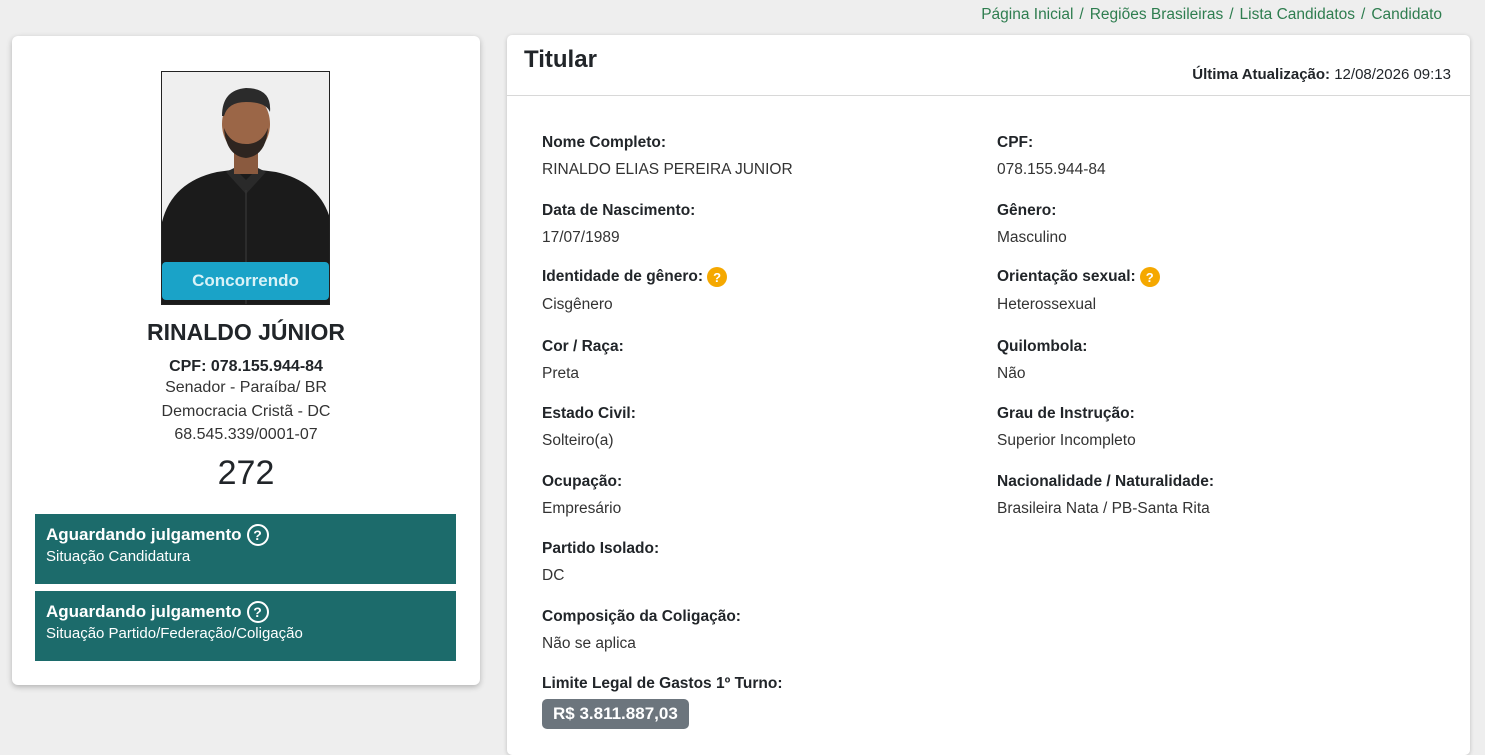 This screenshot has width=1485, height=755. Describe the element at coordinates (144, 534) in the screenshot. I see `candidacy-status-title: Aguardando julgamento` at that location.